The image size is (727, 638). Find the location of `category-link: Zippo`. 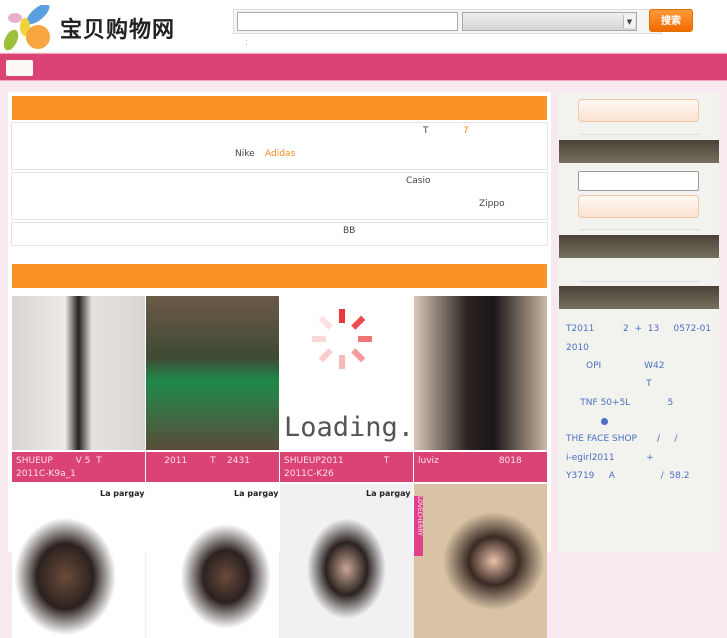

category-link: Zippo is located at coordinates (492, 204).